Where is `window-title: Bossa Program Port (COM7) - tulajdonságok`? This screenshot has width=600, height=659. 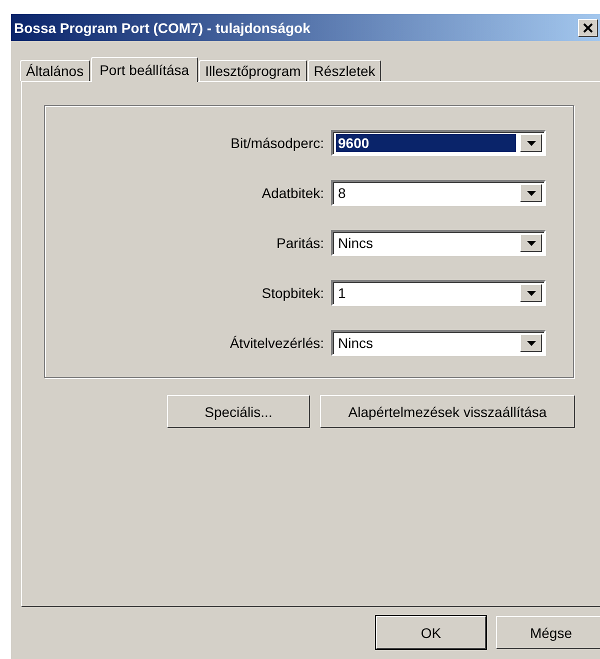 window-title: Bossa Program Port (COM7) - tulajdonságok is located at coordinates (162, 28).